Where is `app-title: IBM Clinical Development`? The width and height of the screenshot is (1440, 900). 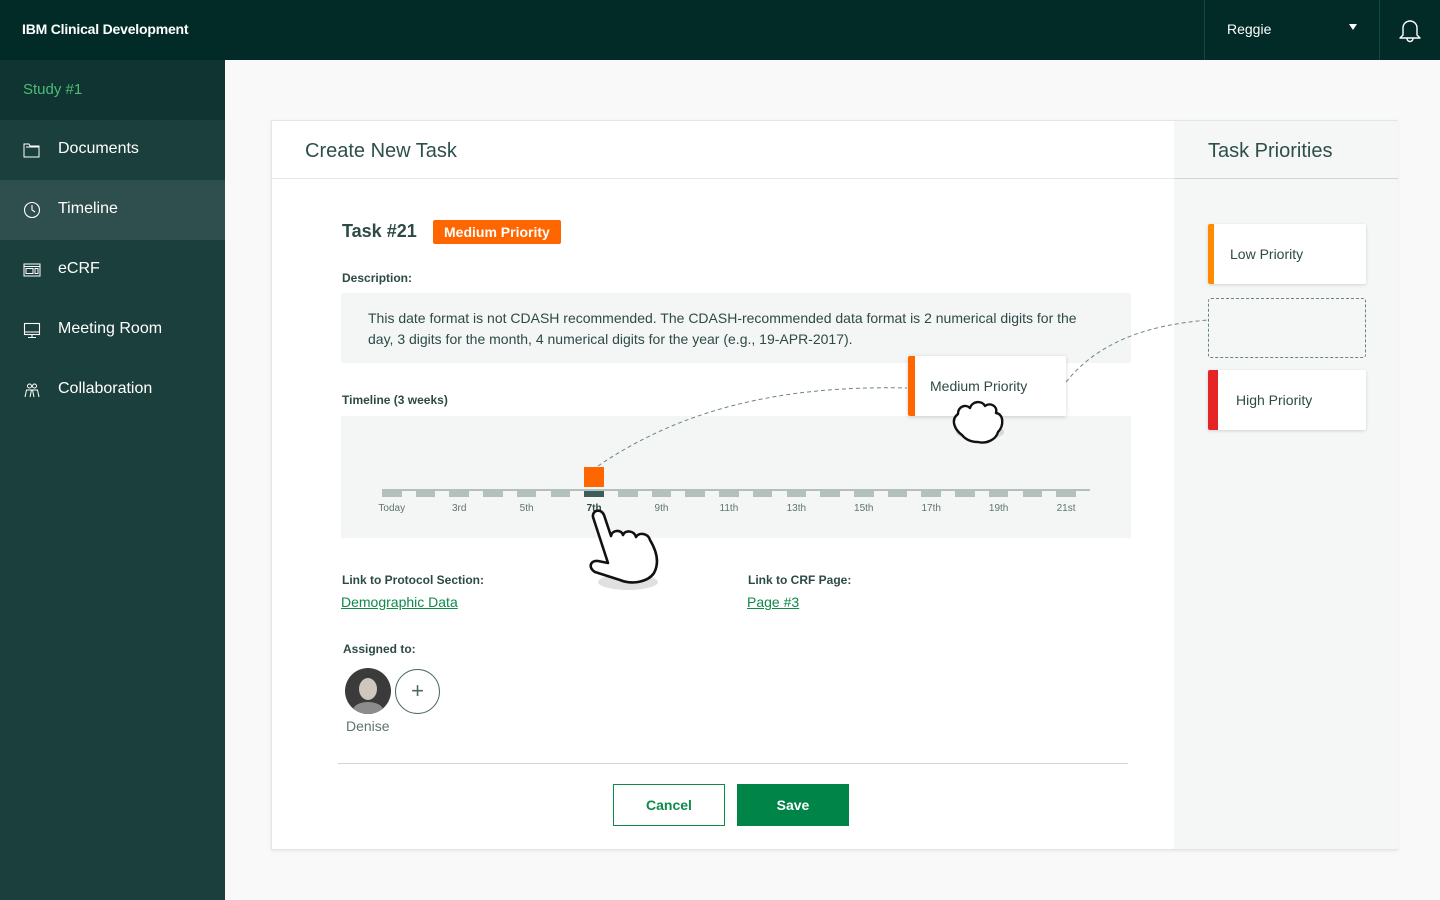
app-title: IBM Clinical Development is located at coordinates (105, 29).